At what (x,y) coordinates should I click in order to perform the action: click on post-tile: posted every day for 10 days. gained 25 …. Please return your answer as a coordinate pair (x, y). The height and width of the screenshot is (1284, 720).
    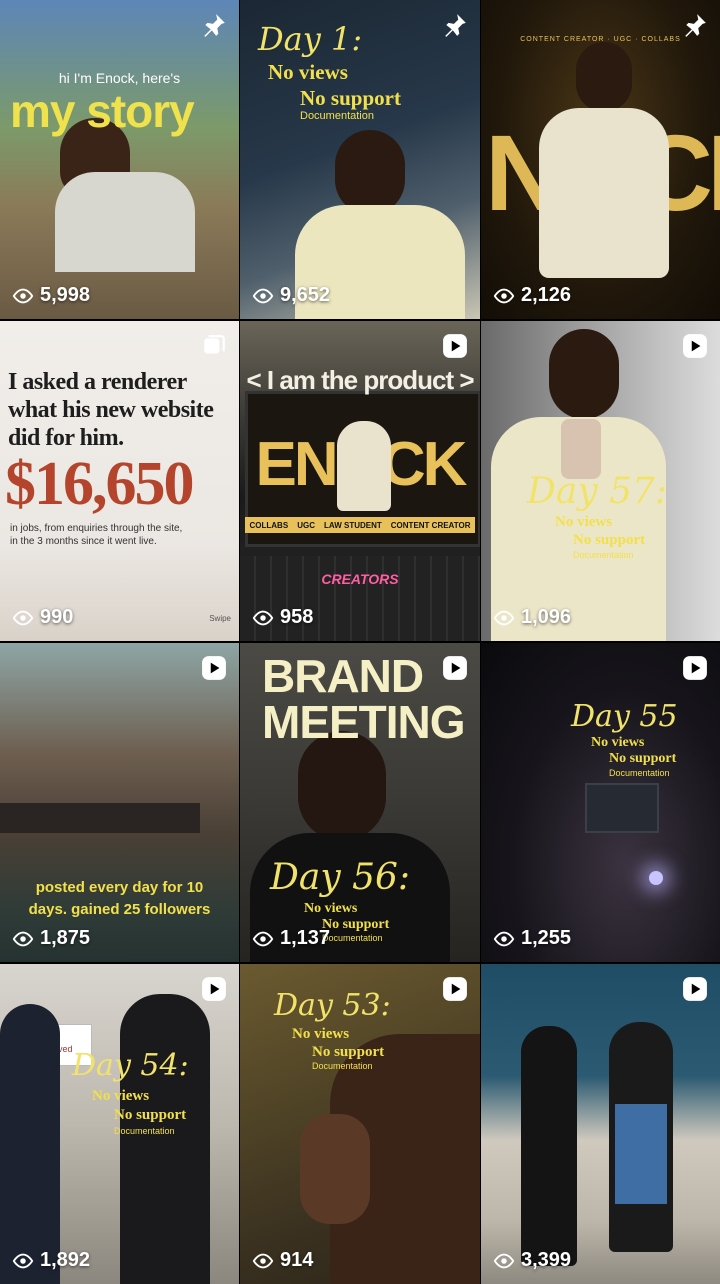
    Looking at the image, I should click on (119, 802).